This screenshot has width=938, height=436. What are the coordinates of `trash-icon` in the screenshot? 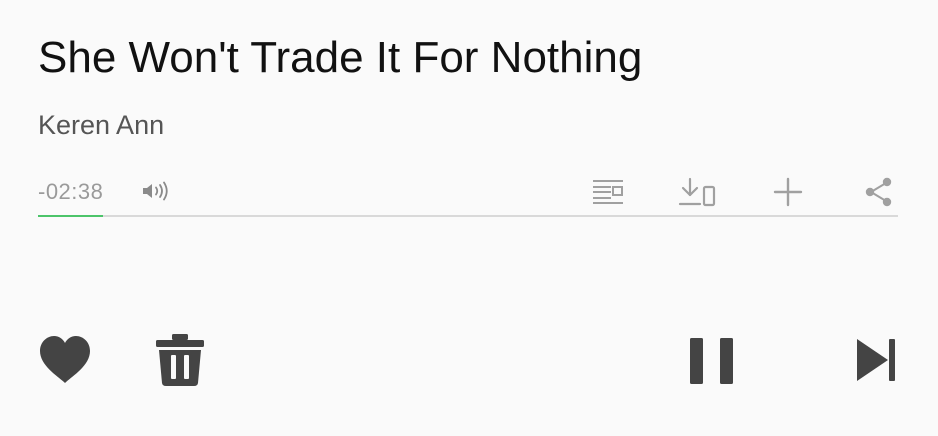 It's located at (180, 360).